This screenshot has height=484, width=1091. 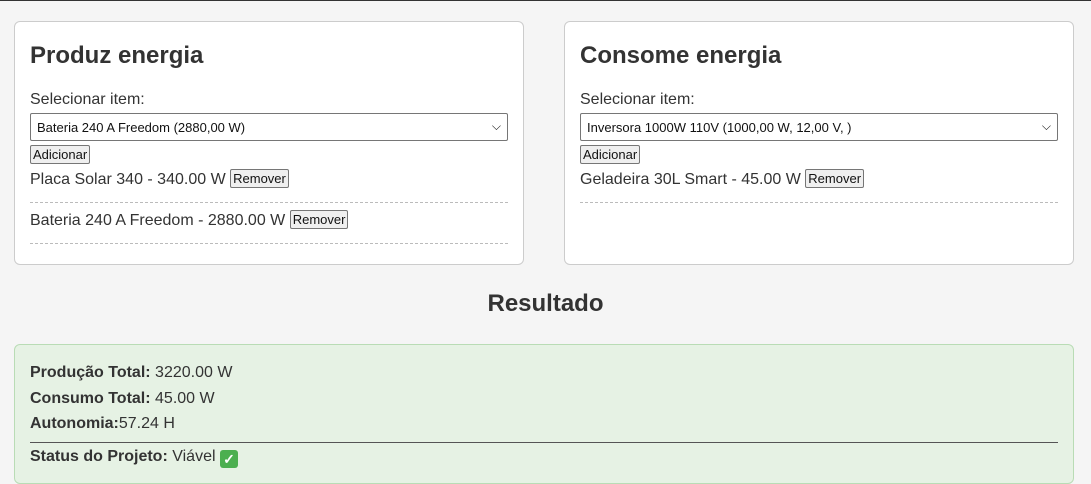 I want to click on consume-select-label: Selecionar item:, so click(x=637, y=99).